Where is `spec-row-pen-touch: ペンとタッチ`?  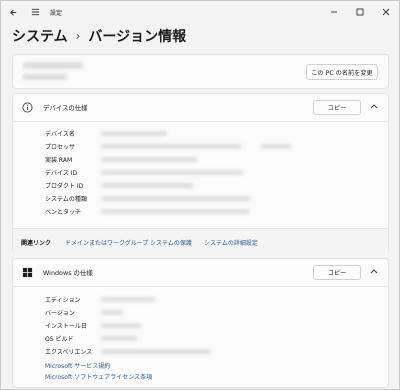 spec-row-pen-touch: ペンとタッチ is located at coordinates (200, 212).